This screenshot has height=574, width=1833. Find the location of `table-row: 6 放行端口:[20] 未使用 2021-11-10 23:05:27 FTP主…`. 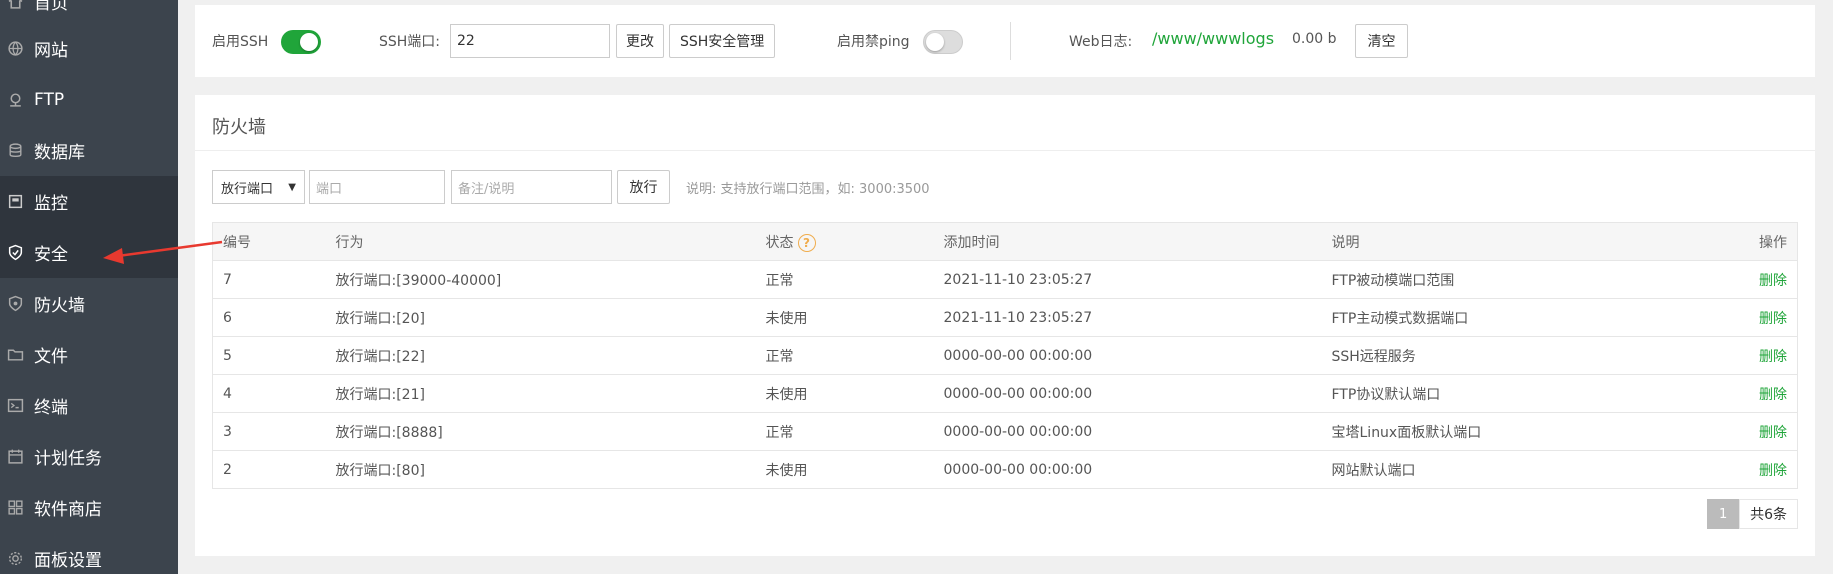

table-row: 6 放行端口:[20] 未使用 2021-11-10 23:05:27 FTP主… is located at coordinates (1005, 317).